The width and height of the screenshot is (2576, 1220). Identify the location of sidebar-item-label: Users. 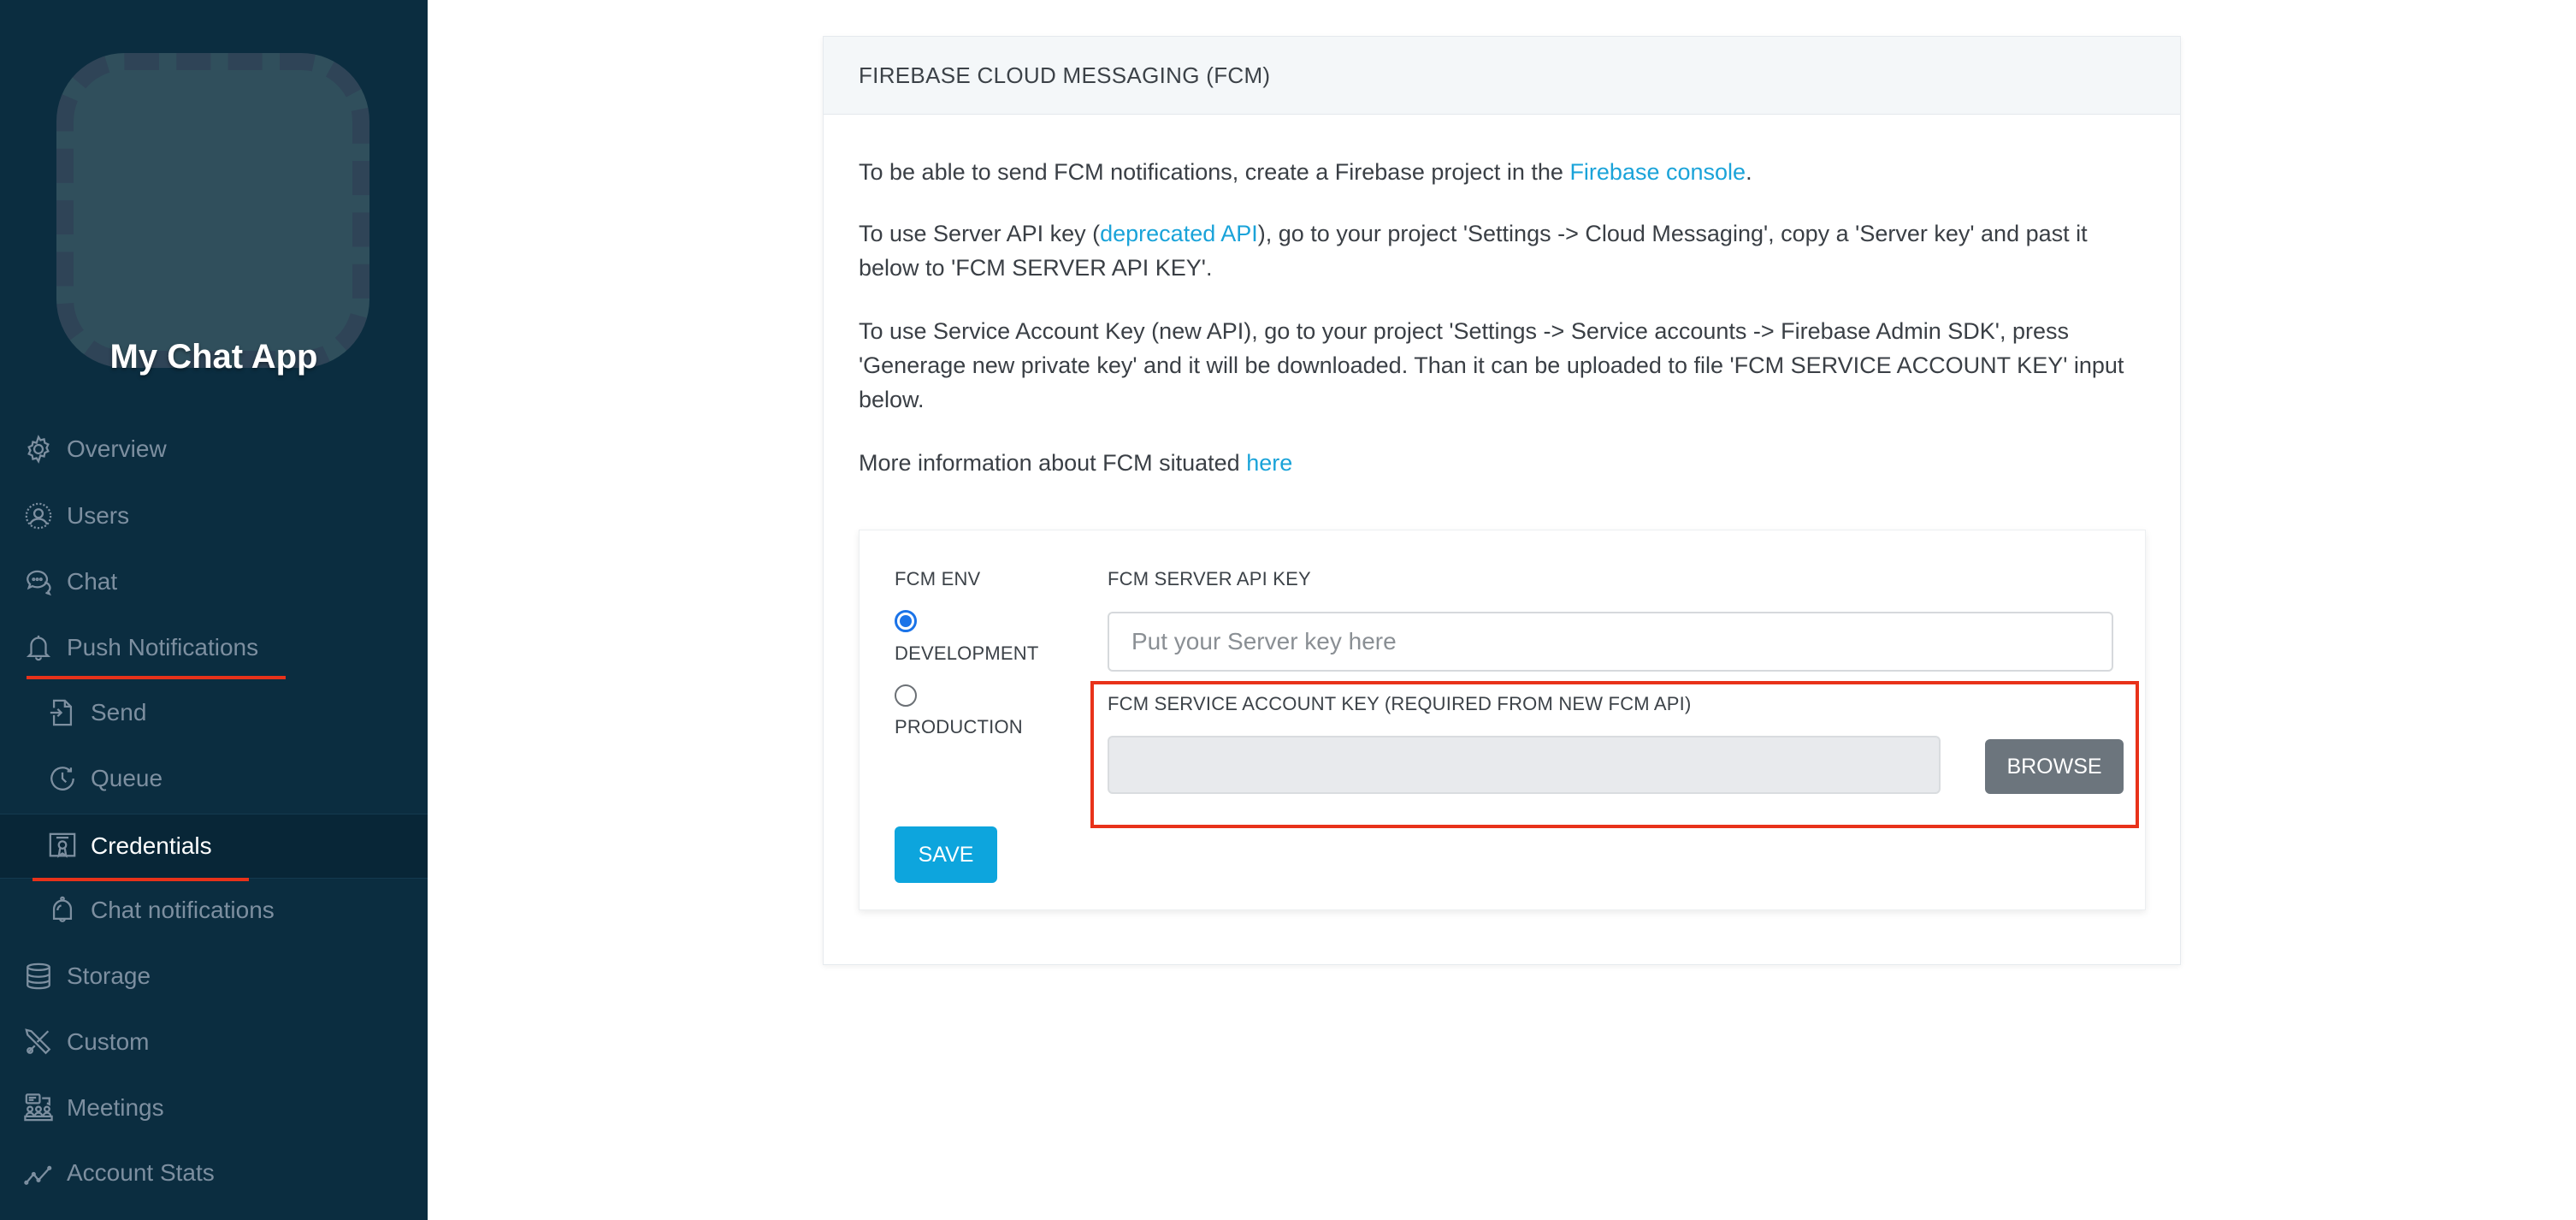
(98, 515).